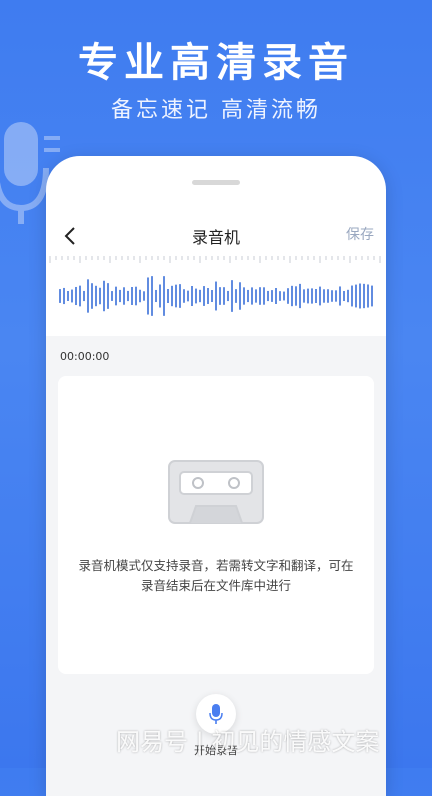 The width and height of the screenshot is (432, 796). Describe the element at coordinates (216, 182) in the screenshot. I see `phone-notch` at that location.